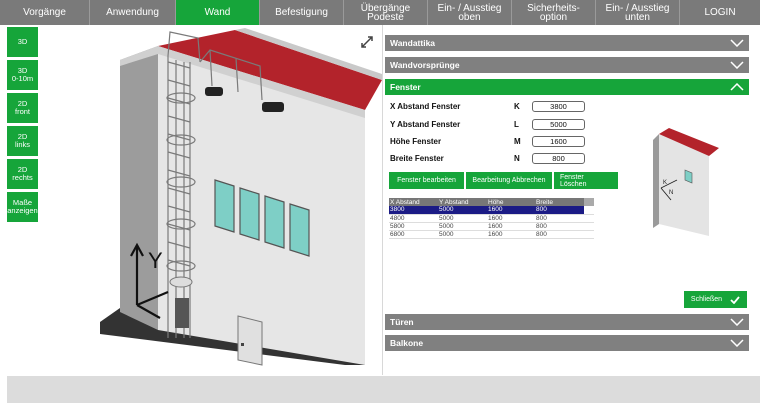 The image size is (760, 403). I want to click on door, so click(250, 340).